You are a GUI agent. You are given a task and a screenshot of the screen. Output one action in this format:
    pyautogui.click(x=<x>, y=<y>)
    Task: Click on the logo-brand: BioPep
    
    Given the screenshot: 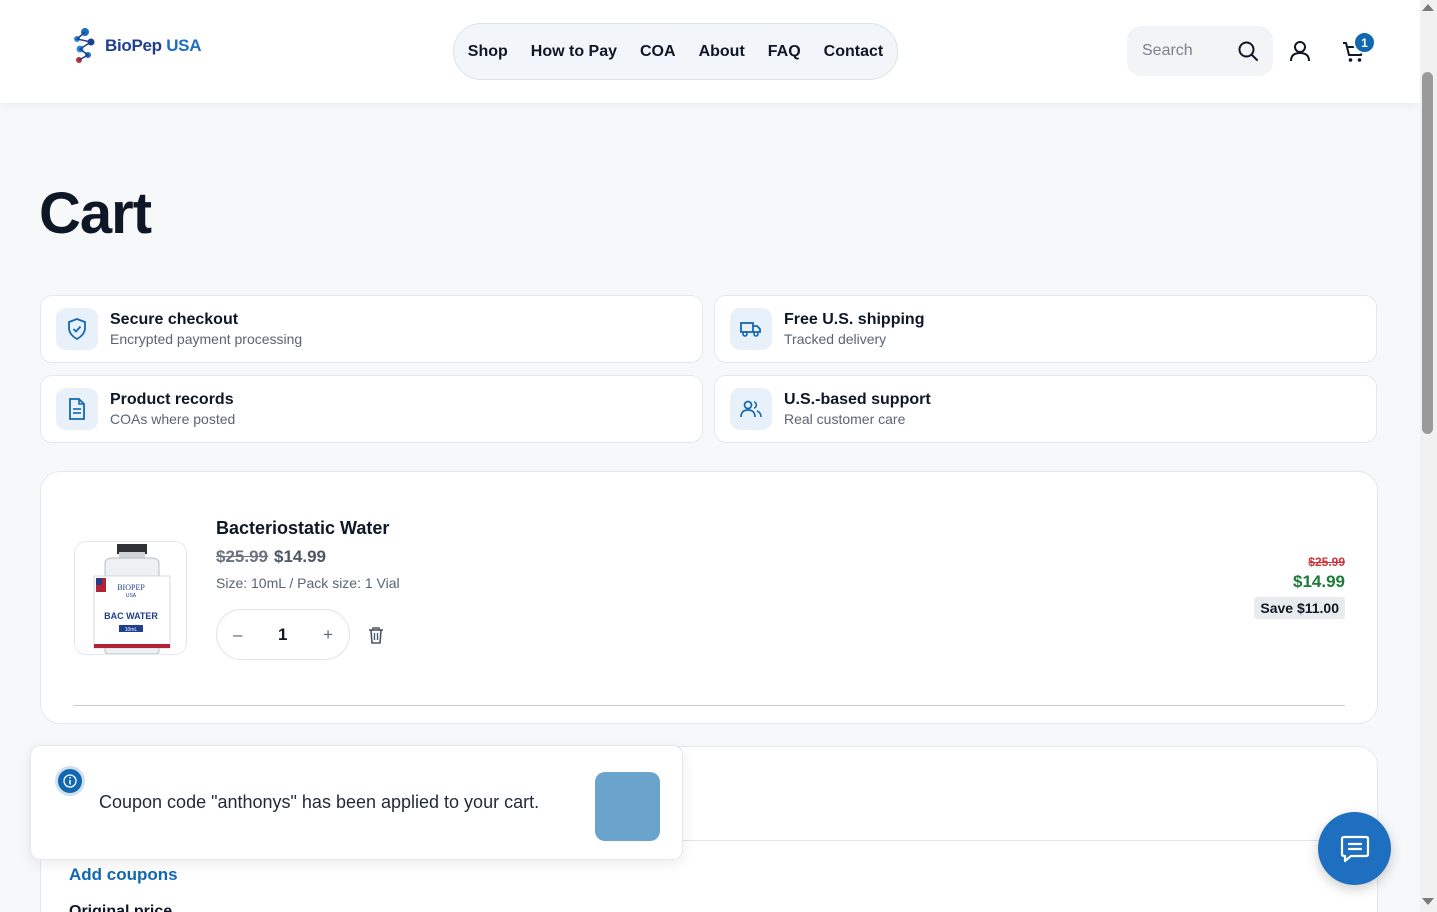 What is the action you would take?
    pyautogui.click(x=133, y=45)
    